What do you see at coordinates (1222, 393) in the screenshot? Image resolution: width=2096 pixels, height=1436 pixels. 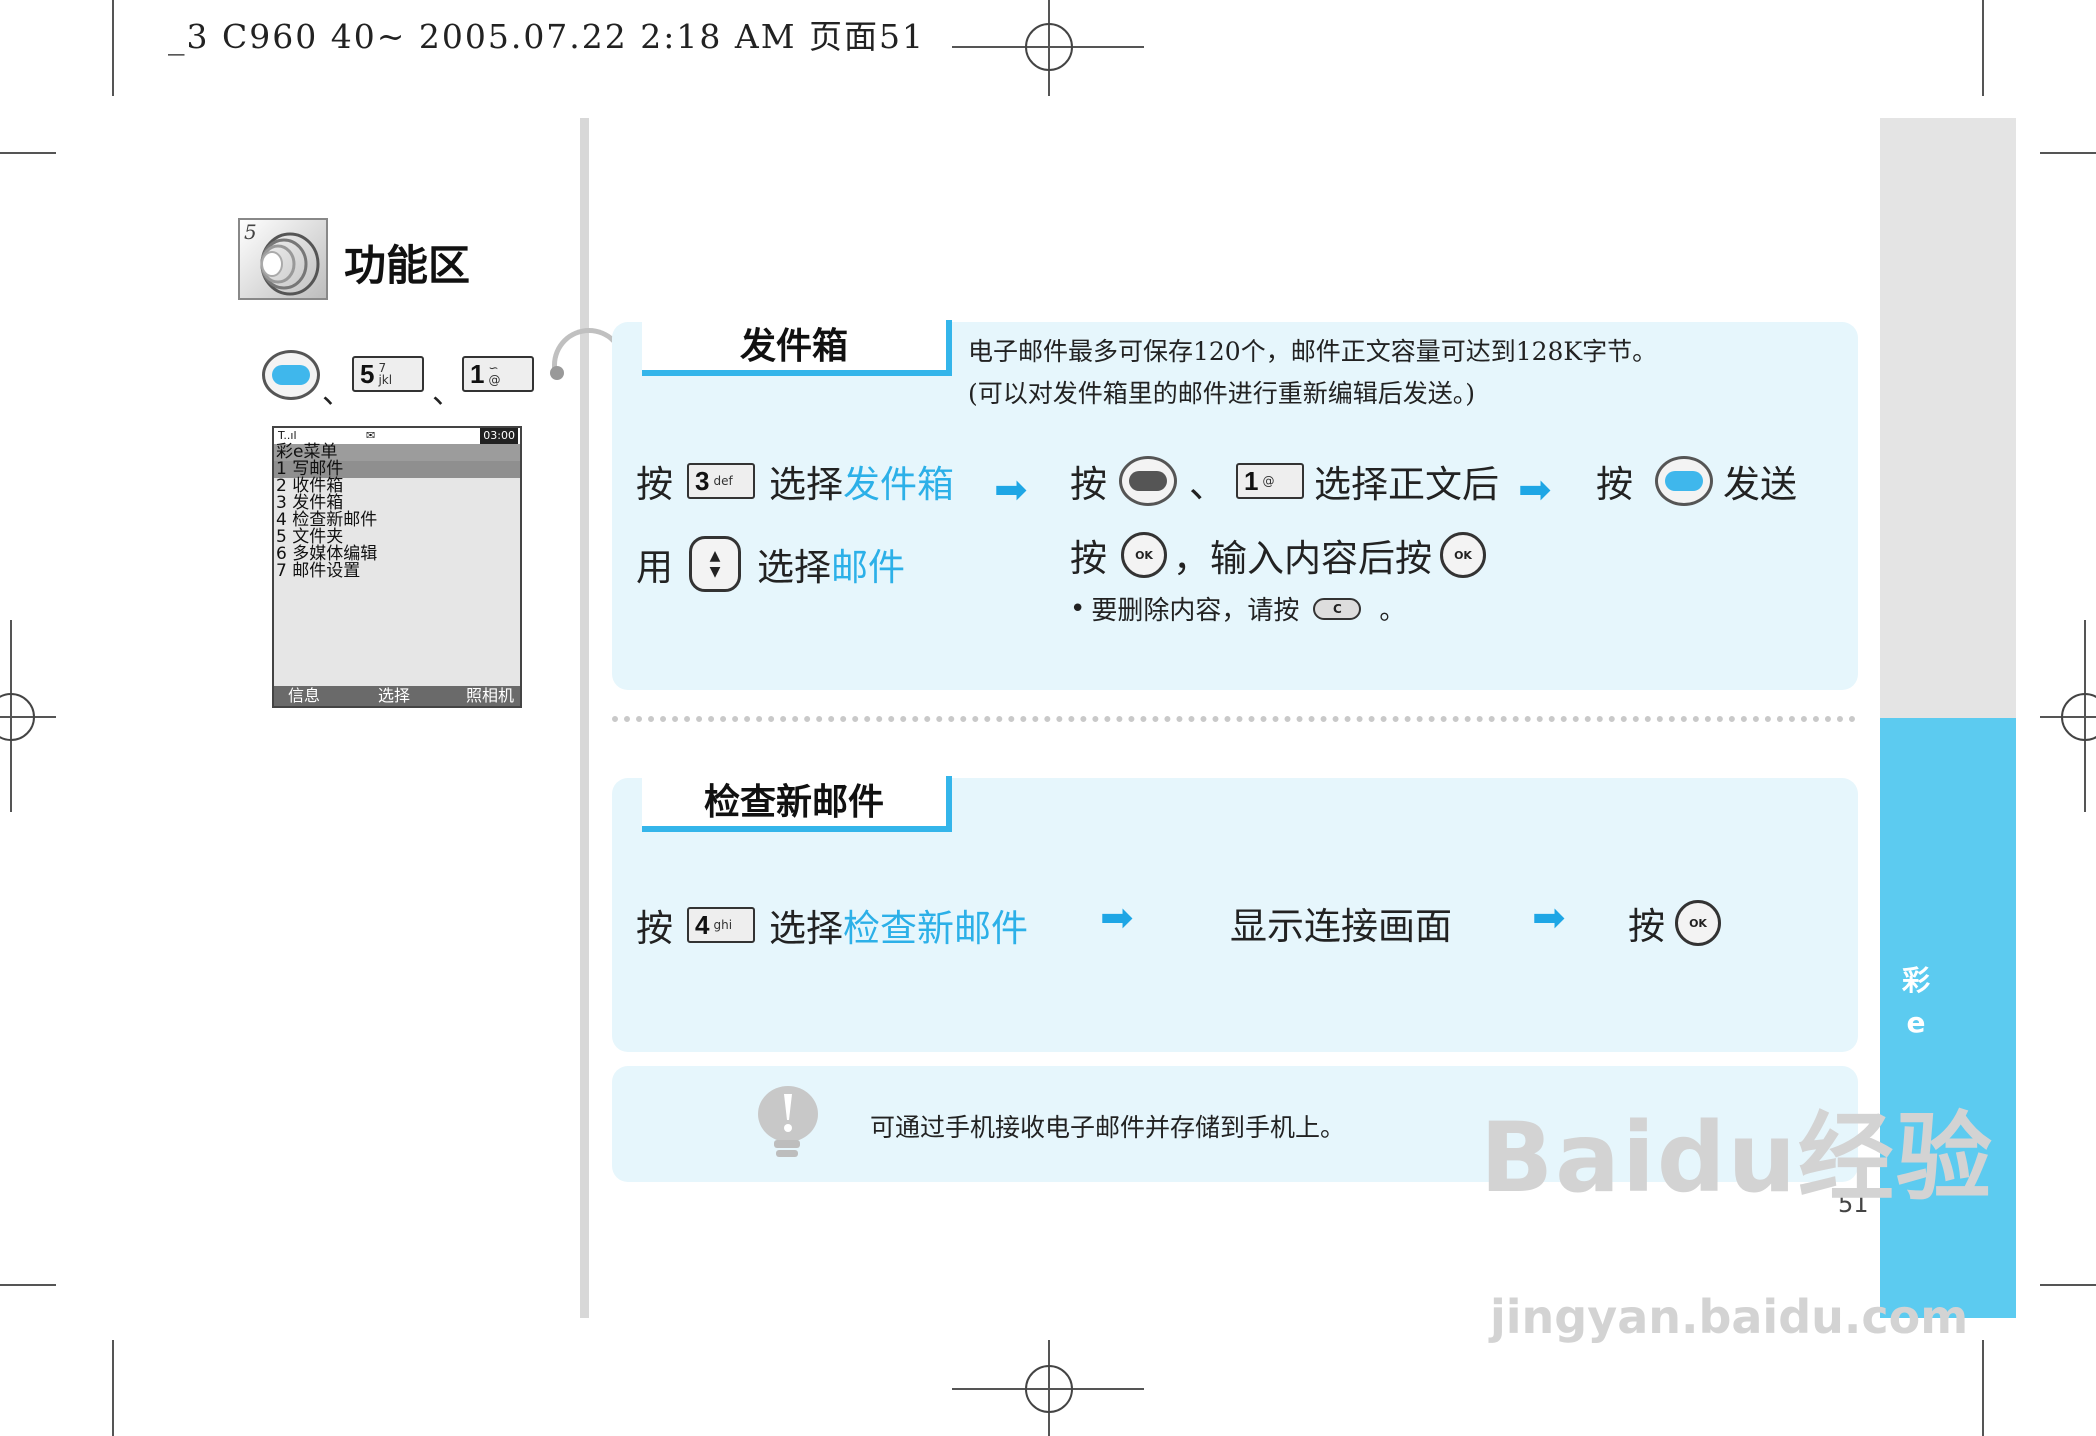 I see `outbox-desc-line2: (可以对发件箱里的邮件进行重新编辑后发送。)` at bounding box center [1222, 393].